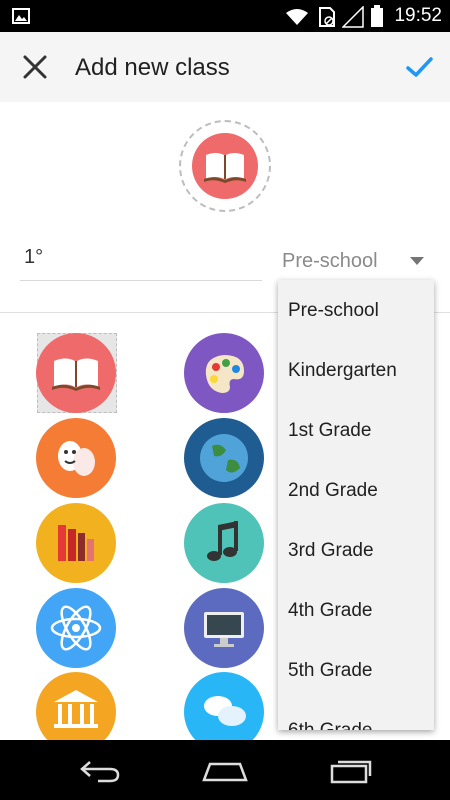 The width and height of the screenshot is (450, 800). What do you see at coordinates (330, 611) in the screenshot?
I see `dropdown-option-4th-grade: 4th Grade` at bounding box center [330, 611].